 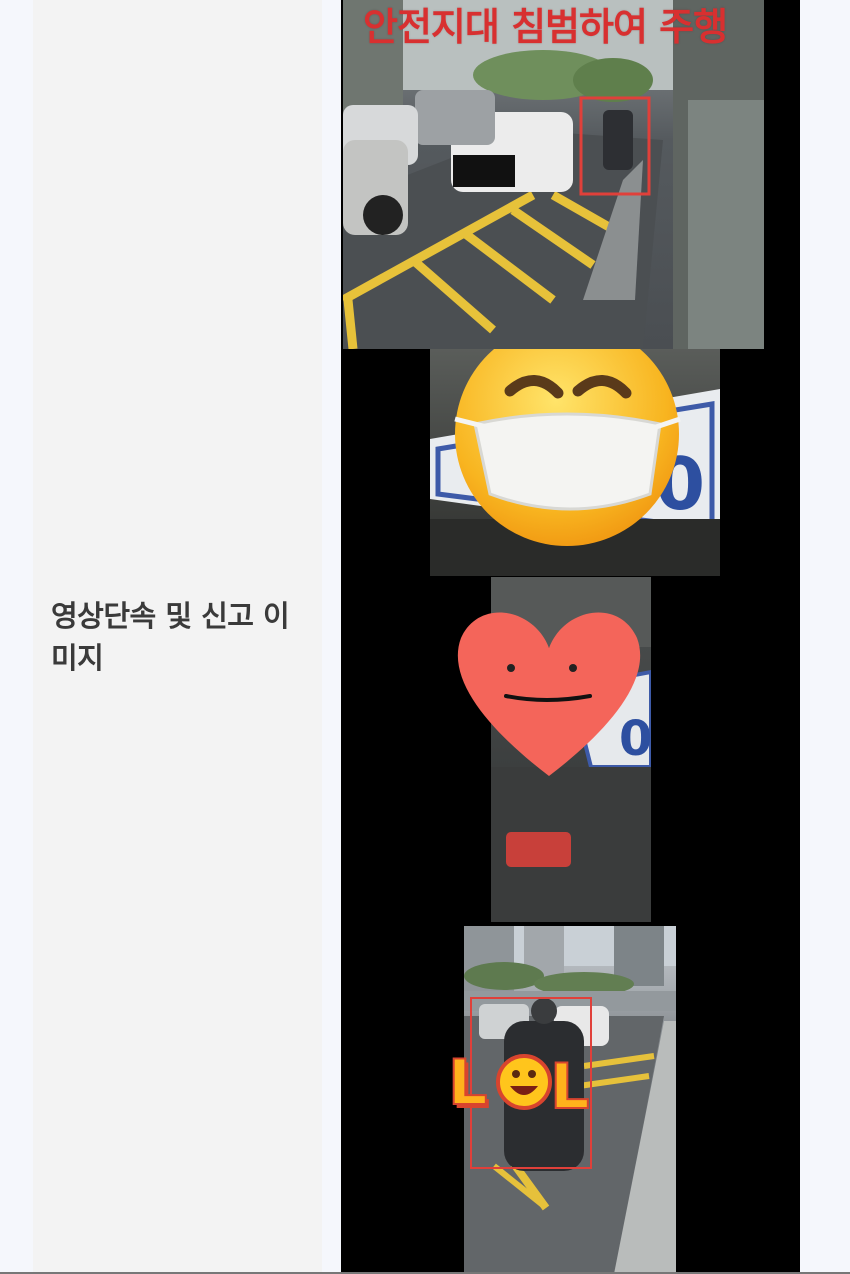 I want to click on evidence-photo-plate-closeup: 0, so click(x=575, y=462).